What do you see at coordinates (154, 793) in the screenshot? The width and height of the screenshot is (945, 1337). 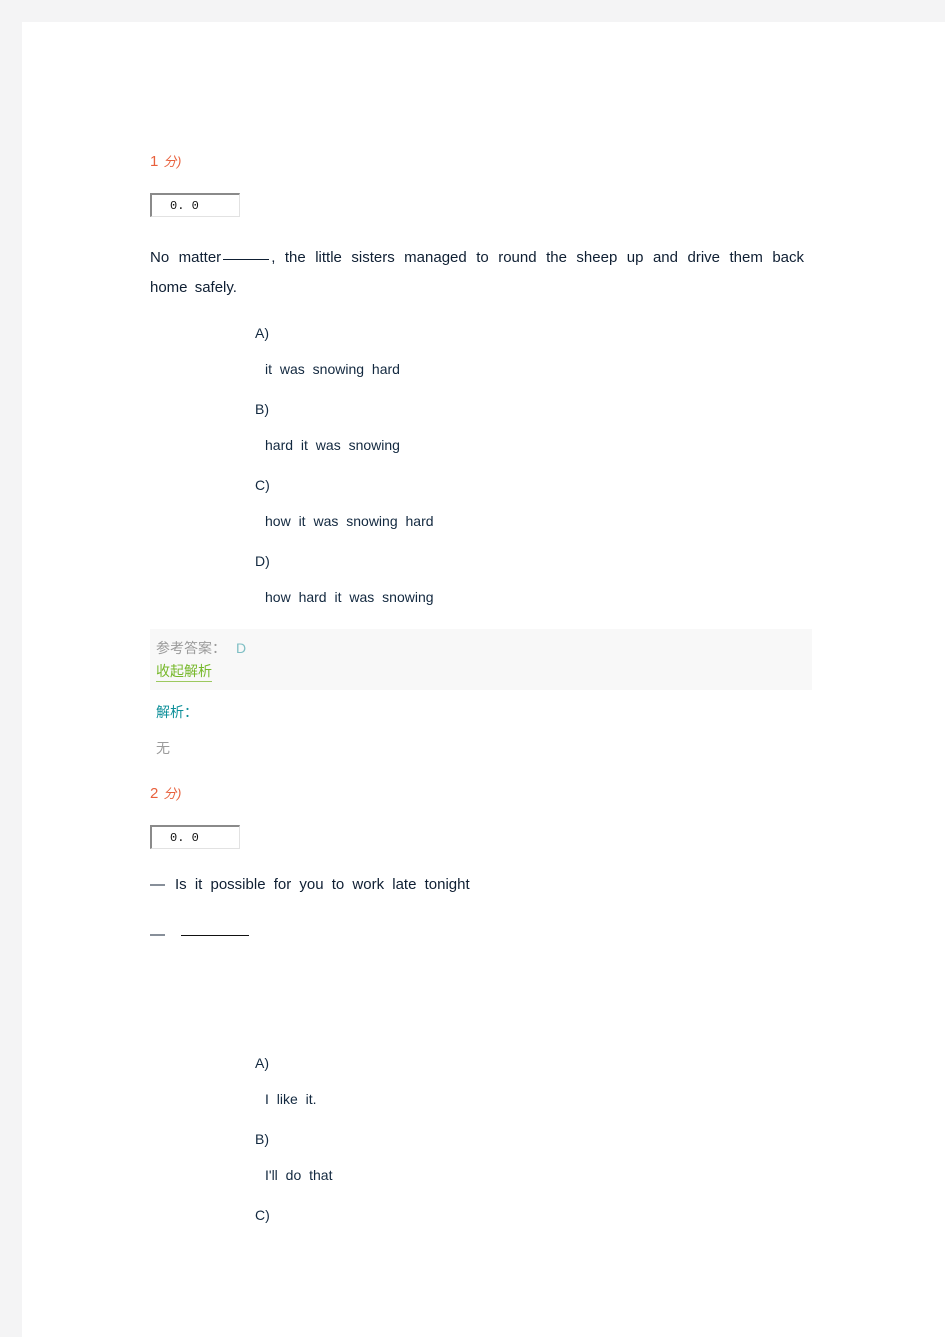 I see `question-2-number: 2` at bounding box center [154, 793].